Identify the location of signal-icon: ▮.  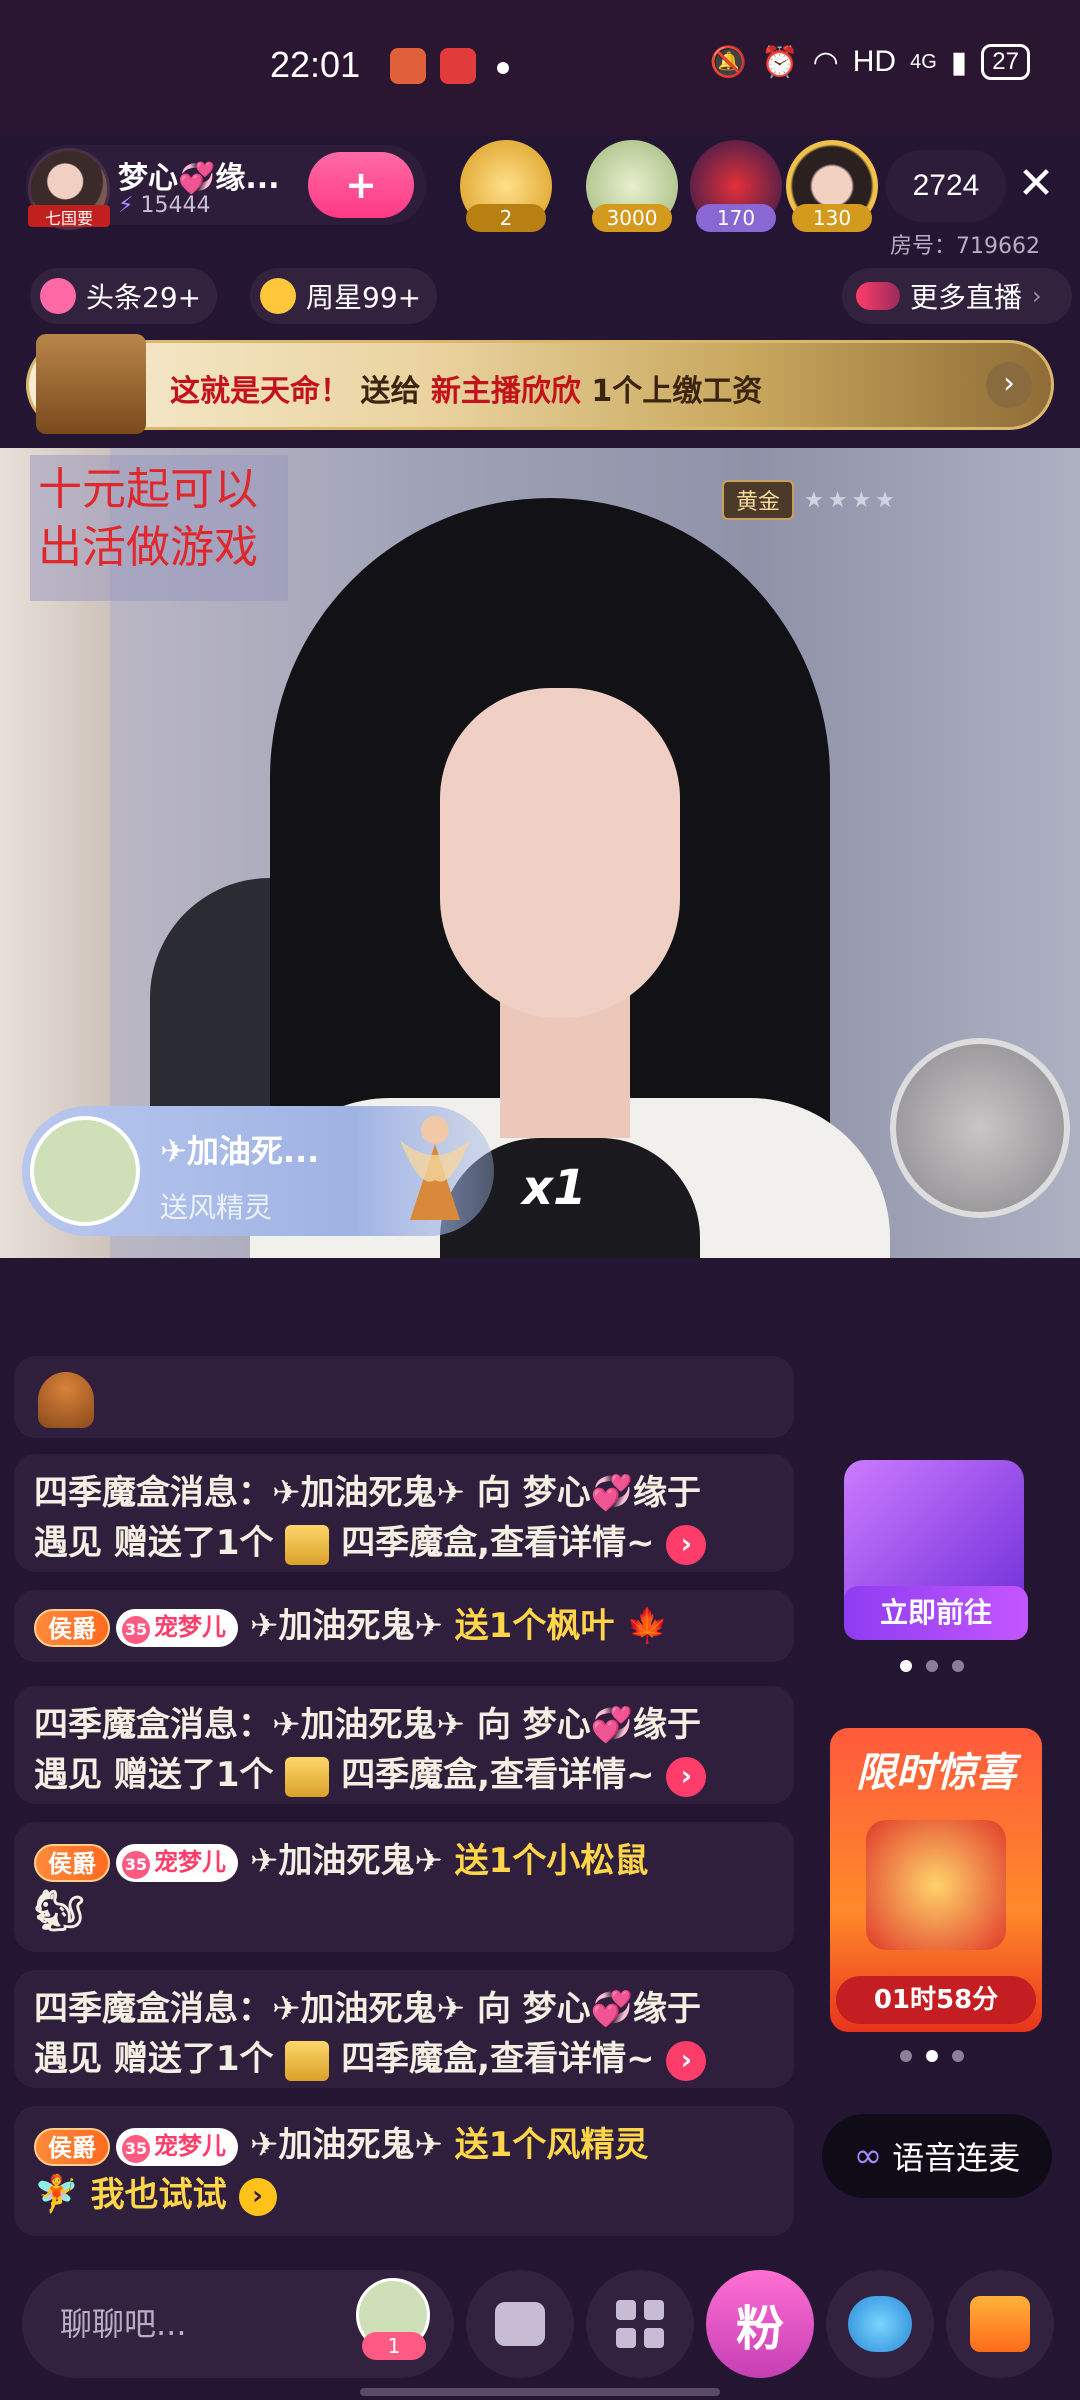
(959, 62).